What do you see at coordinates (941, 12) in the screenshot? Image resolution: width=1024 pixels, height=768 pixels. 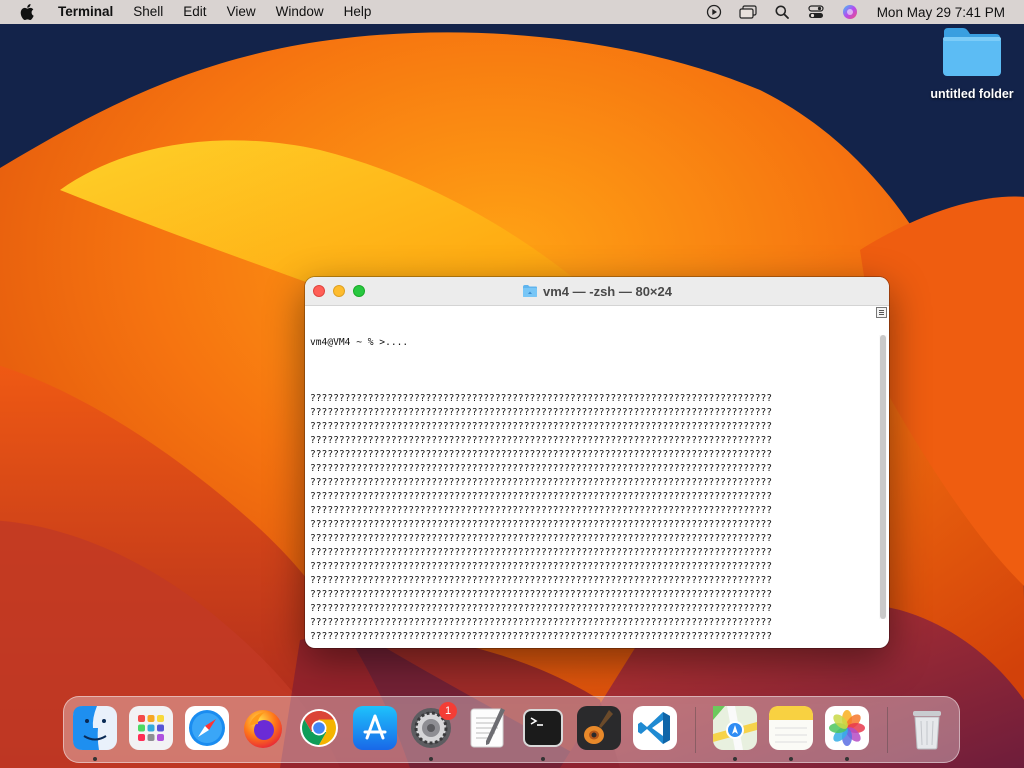 I see `menu-clock: Mon May 29 7:41 PM` at bounding box center [941, 12].